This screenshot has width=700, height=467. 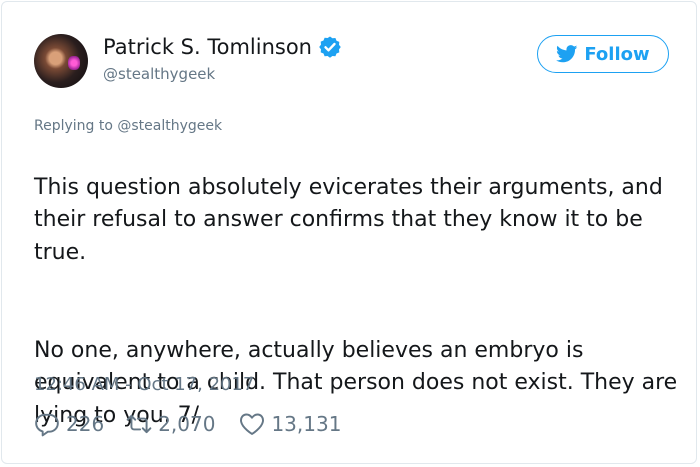 What do you see at coordinates (306, 424) in the screenshot?
I see `like-count: 13,131` at bounding box center [306, 424].